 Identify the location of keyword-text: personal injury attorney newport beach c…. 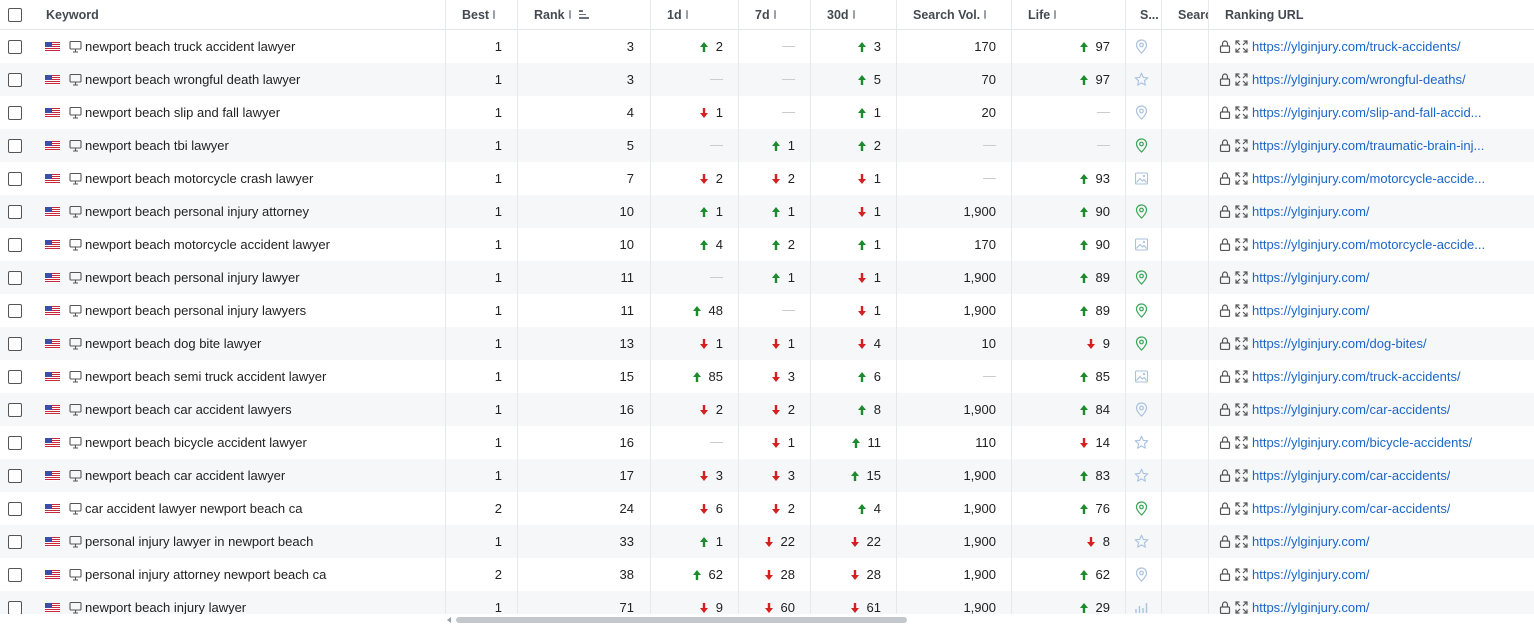
(205, 574).